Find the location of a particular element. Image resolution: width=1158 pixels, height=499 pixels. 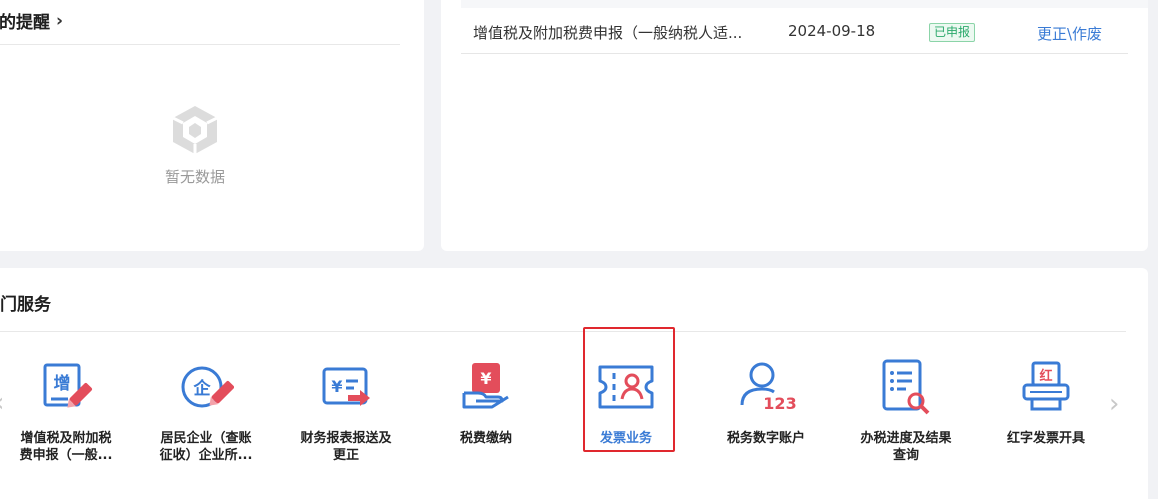

hot-services-title: 热门服务 is located at coordinates (25, 302).